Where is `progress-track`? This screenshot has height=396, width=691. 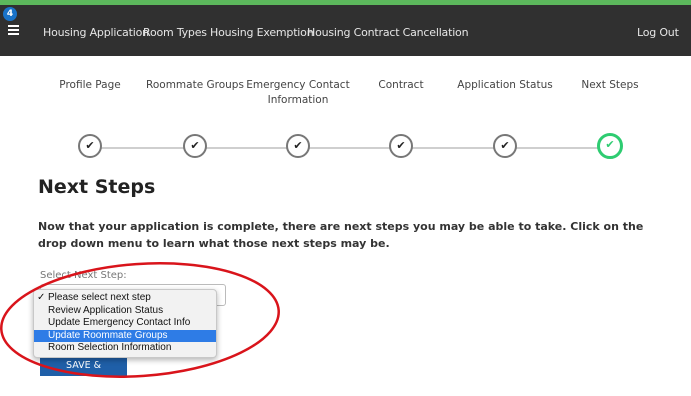 progress-track is located at coordinates (350, 148).